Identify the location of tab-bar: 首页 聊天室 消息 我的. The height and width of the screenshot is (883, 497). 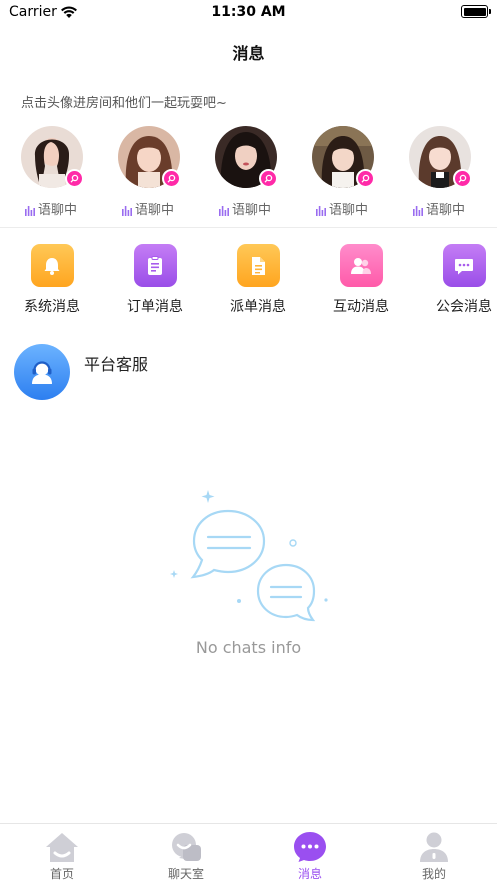
(248, 853).